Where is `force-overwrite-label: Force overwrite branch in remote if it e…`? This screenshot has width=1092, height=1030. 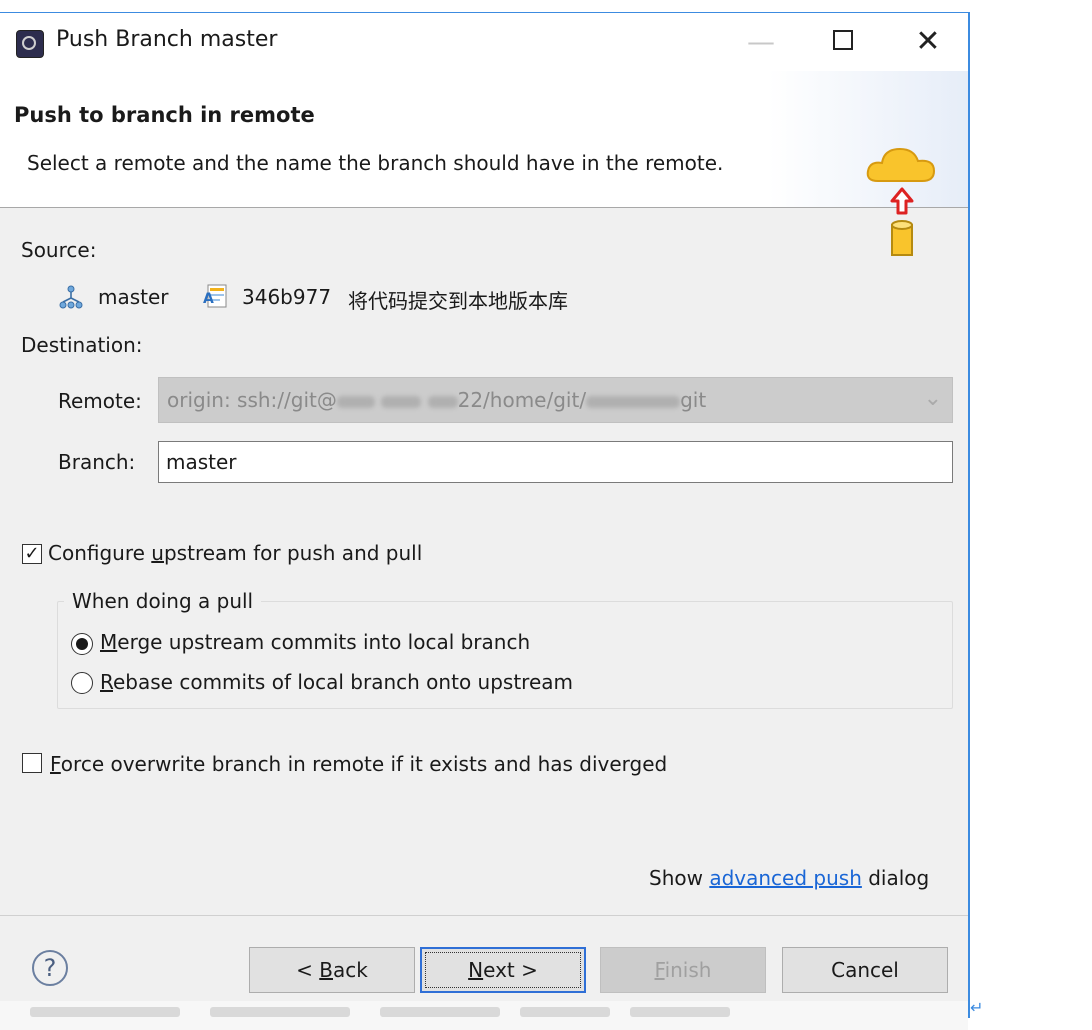
force-overwrite-label: Force overwrite branch in remote if it e… is located at coordinates (358, 764).